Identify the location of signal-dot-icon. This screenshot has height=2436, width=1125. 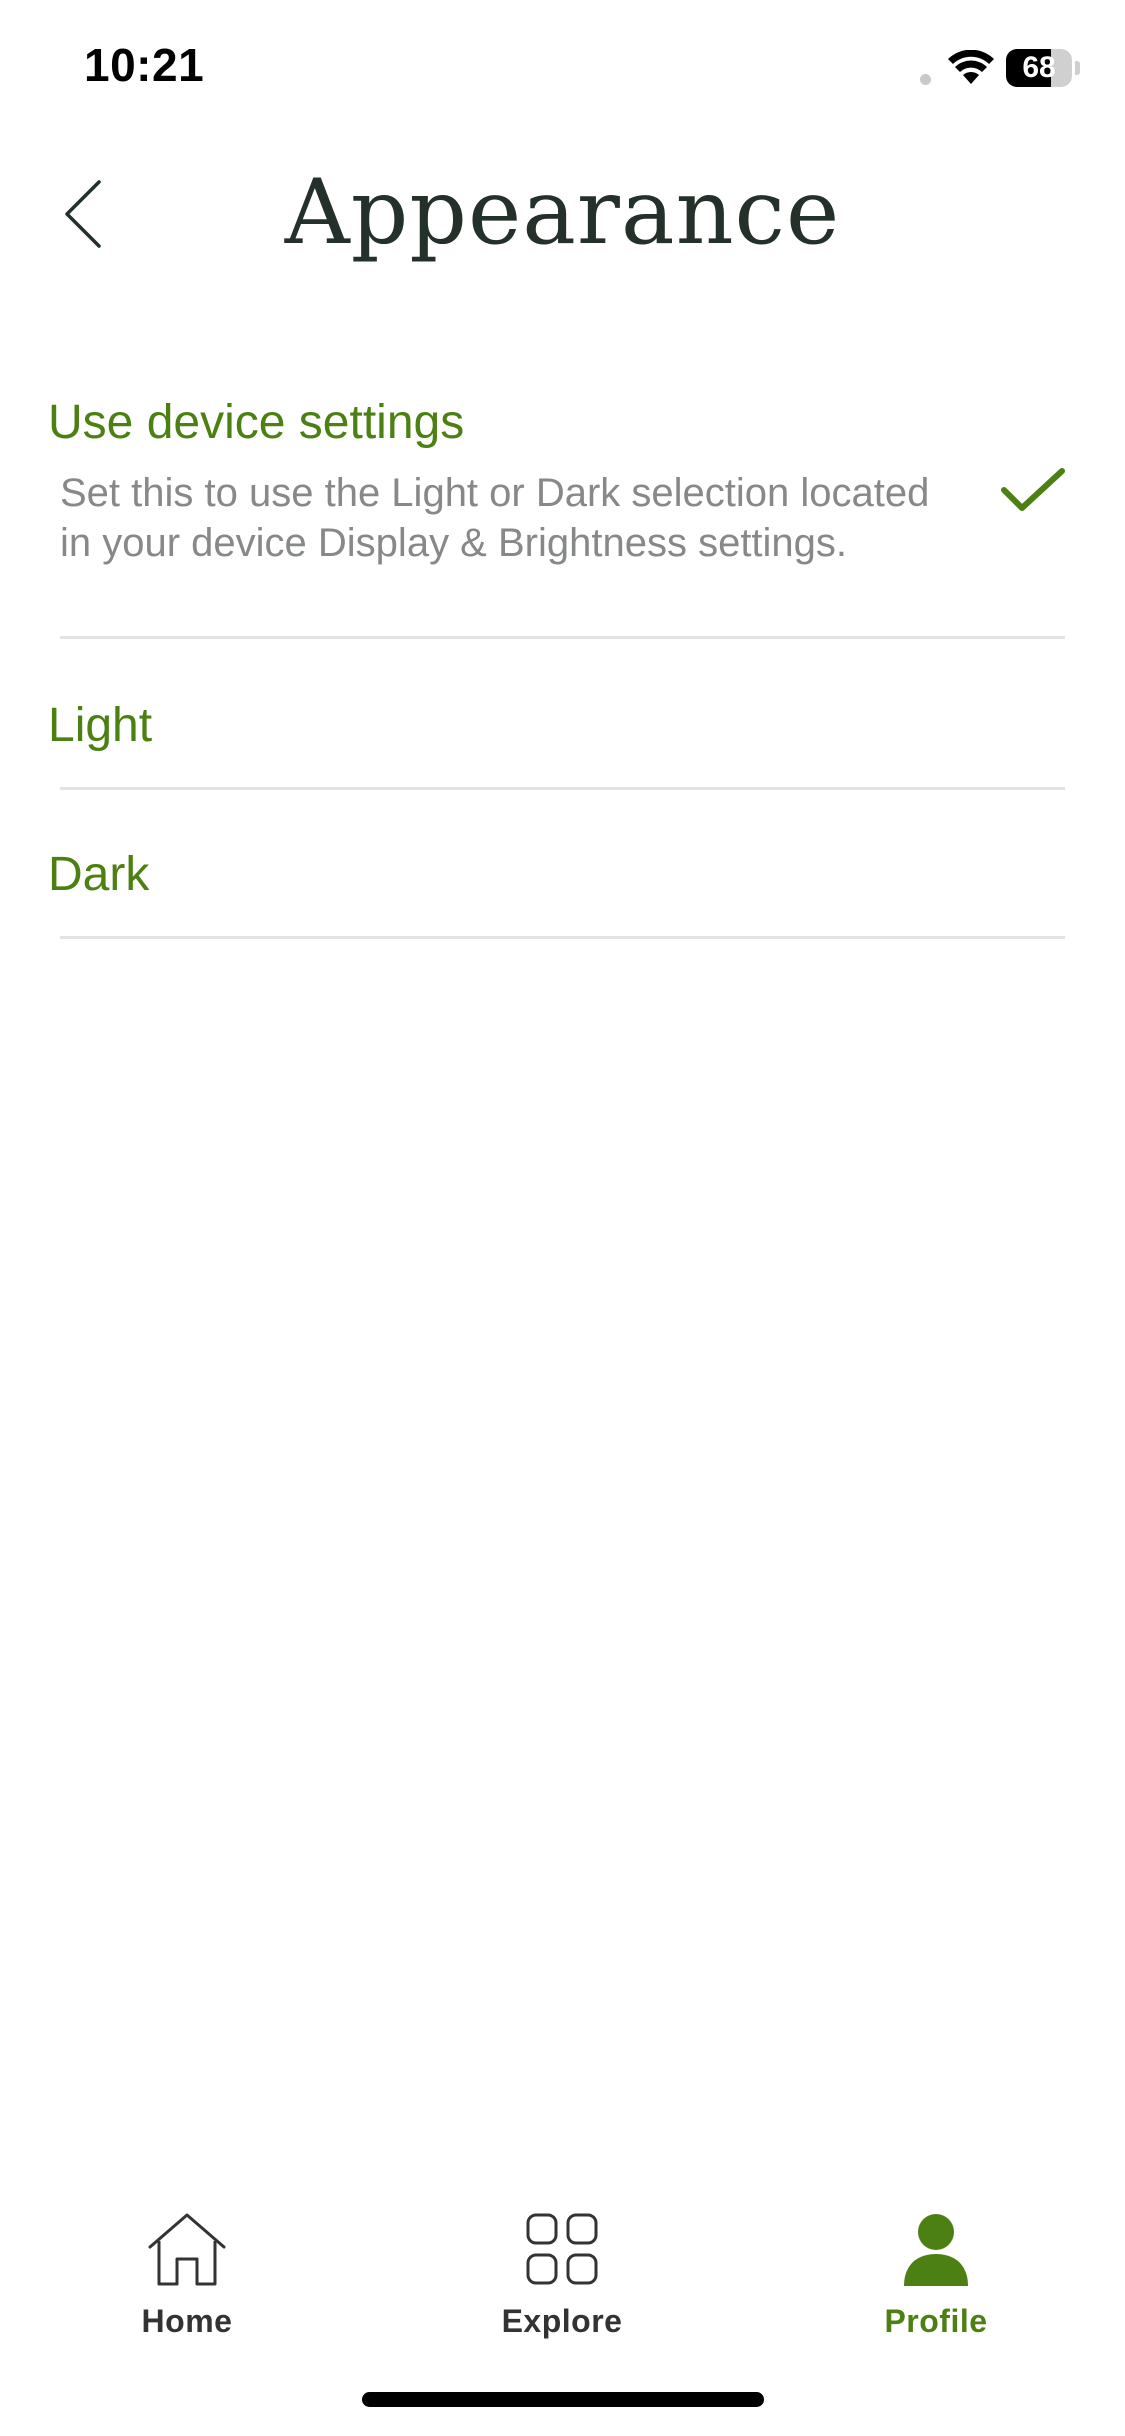
(925, 79).